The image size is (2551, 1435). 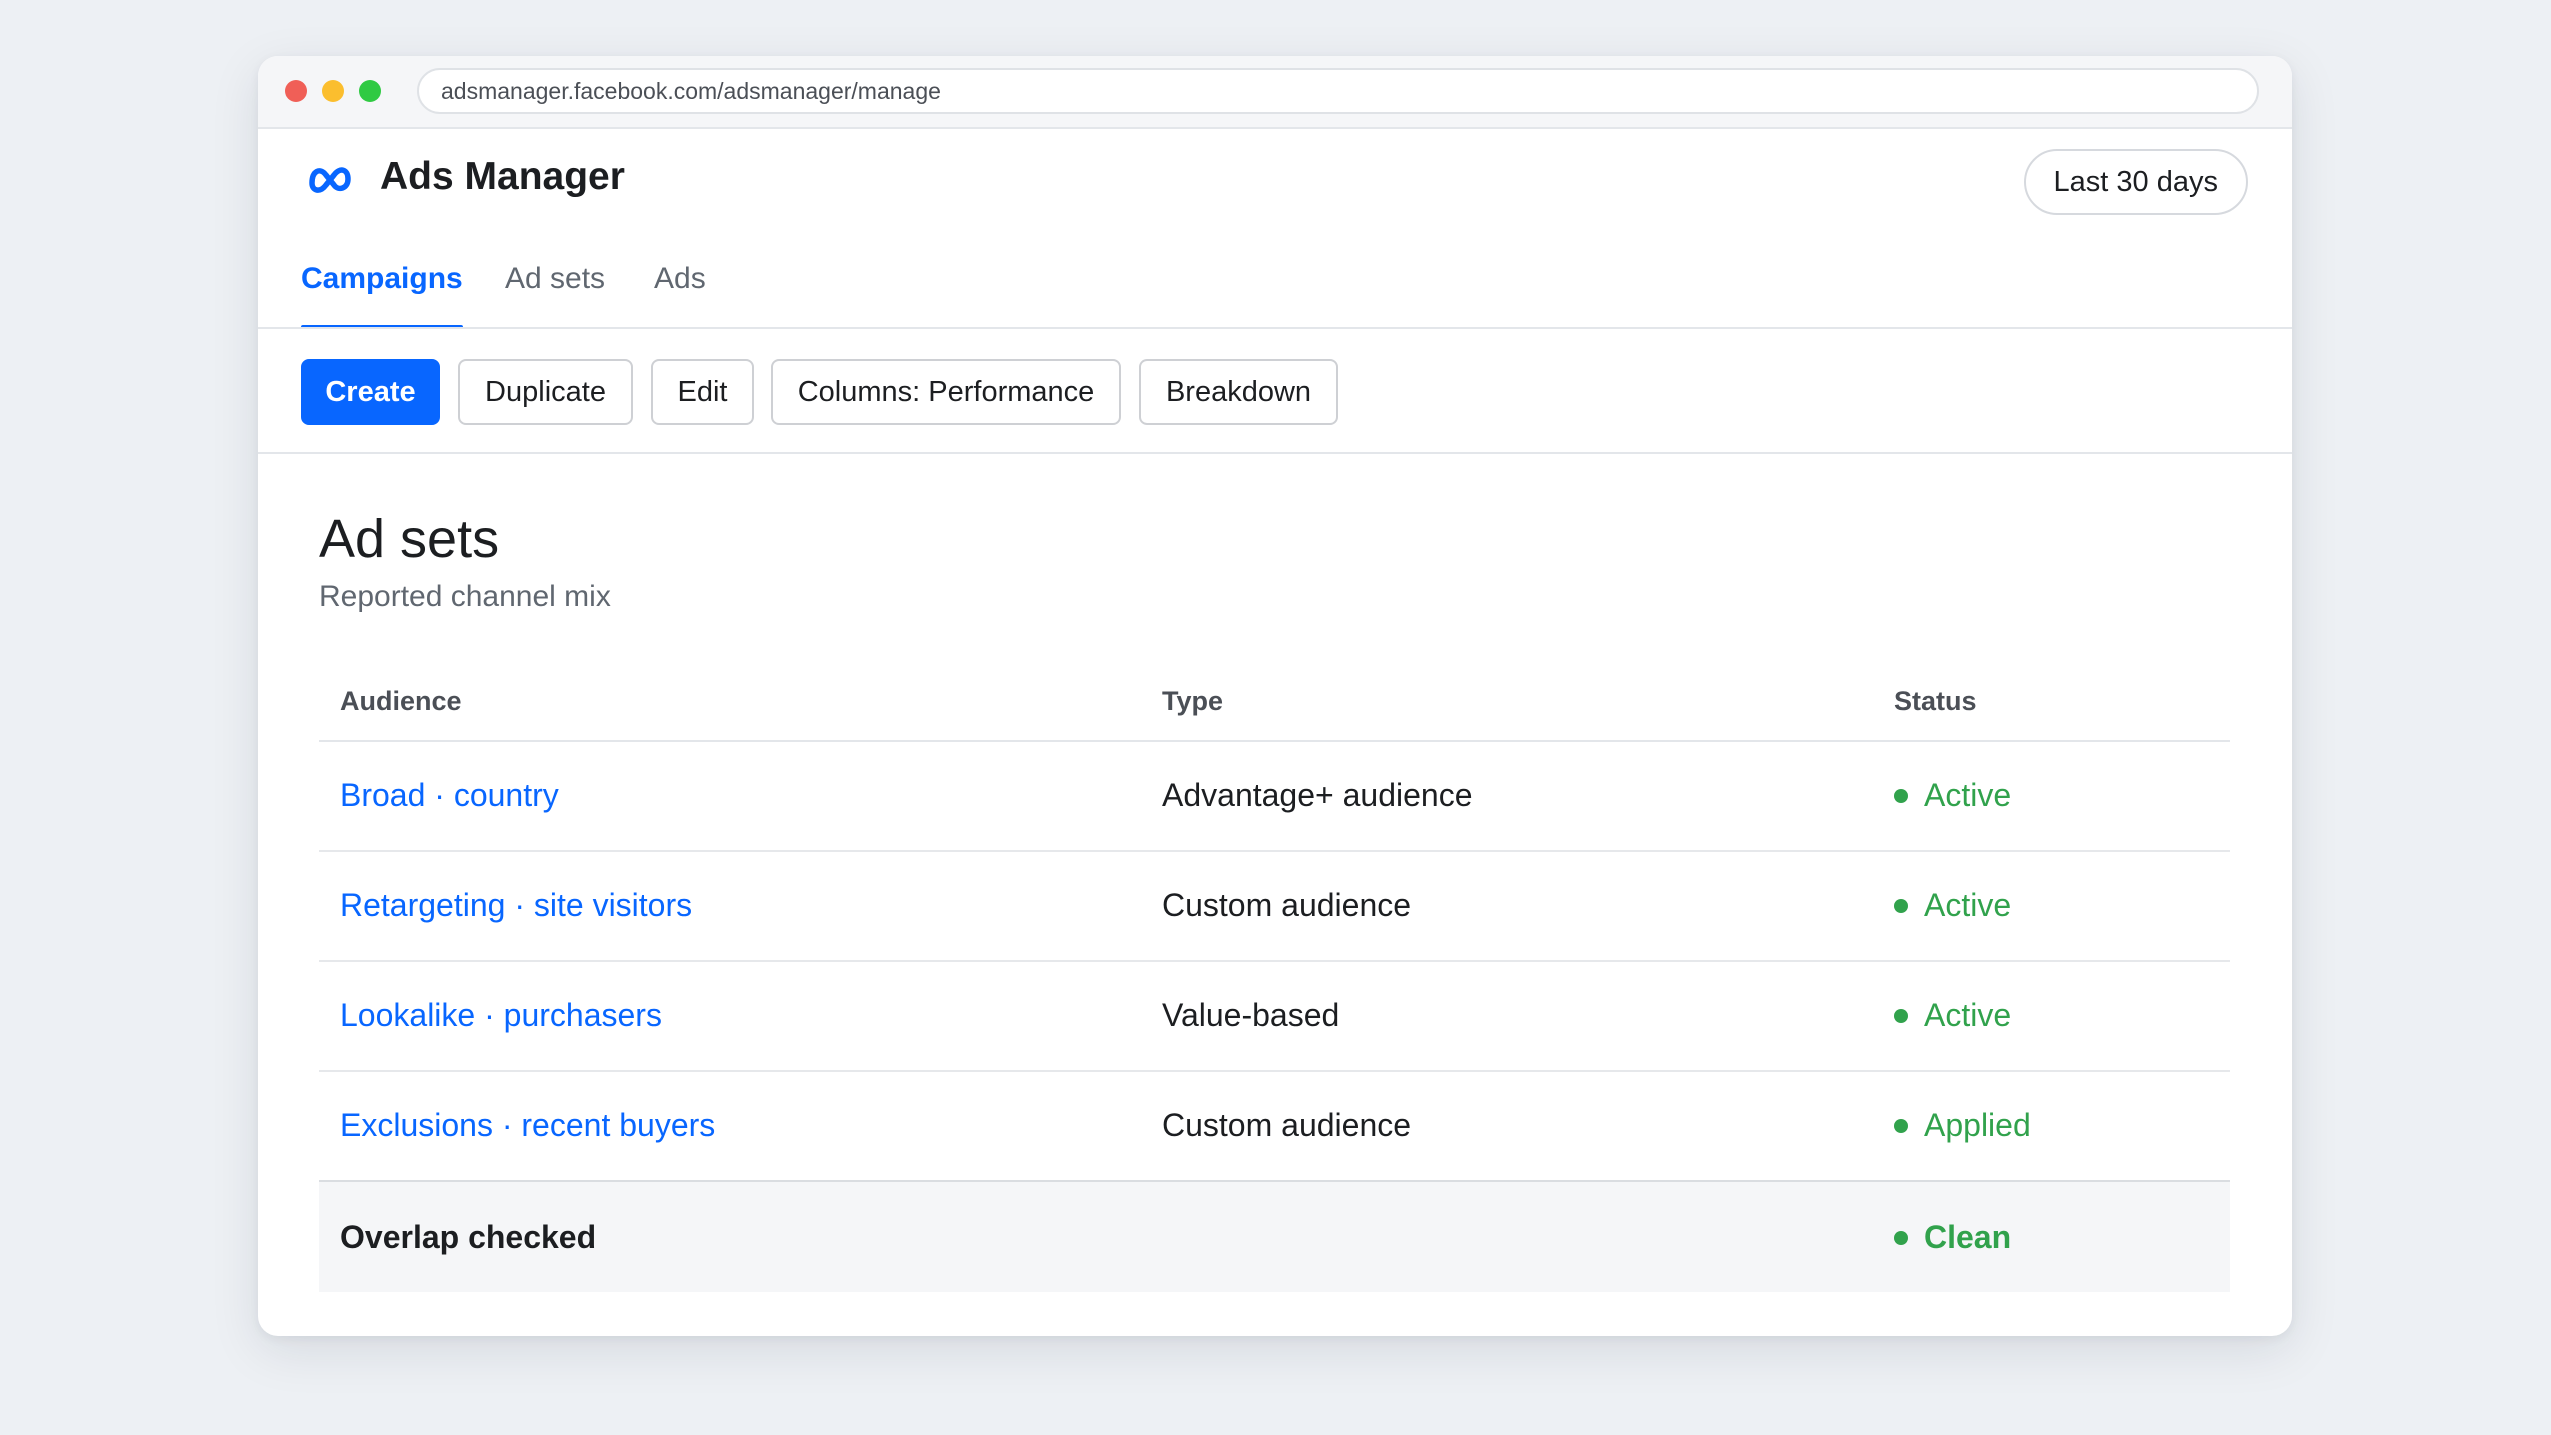 I want to click on meta-logo-icon, so click(x=330, y=180).